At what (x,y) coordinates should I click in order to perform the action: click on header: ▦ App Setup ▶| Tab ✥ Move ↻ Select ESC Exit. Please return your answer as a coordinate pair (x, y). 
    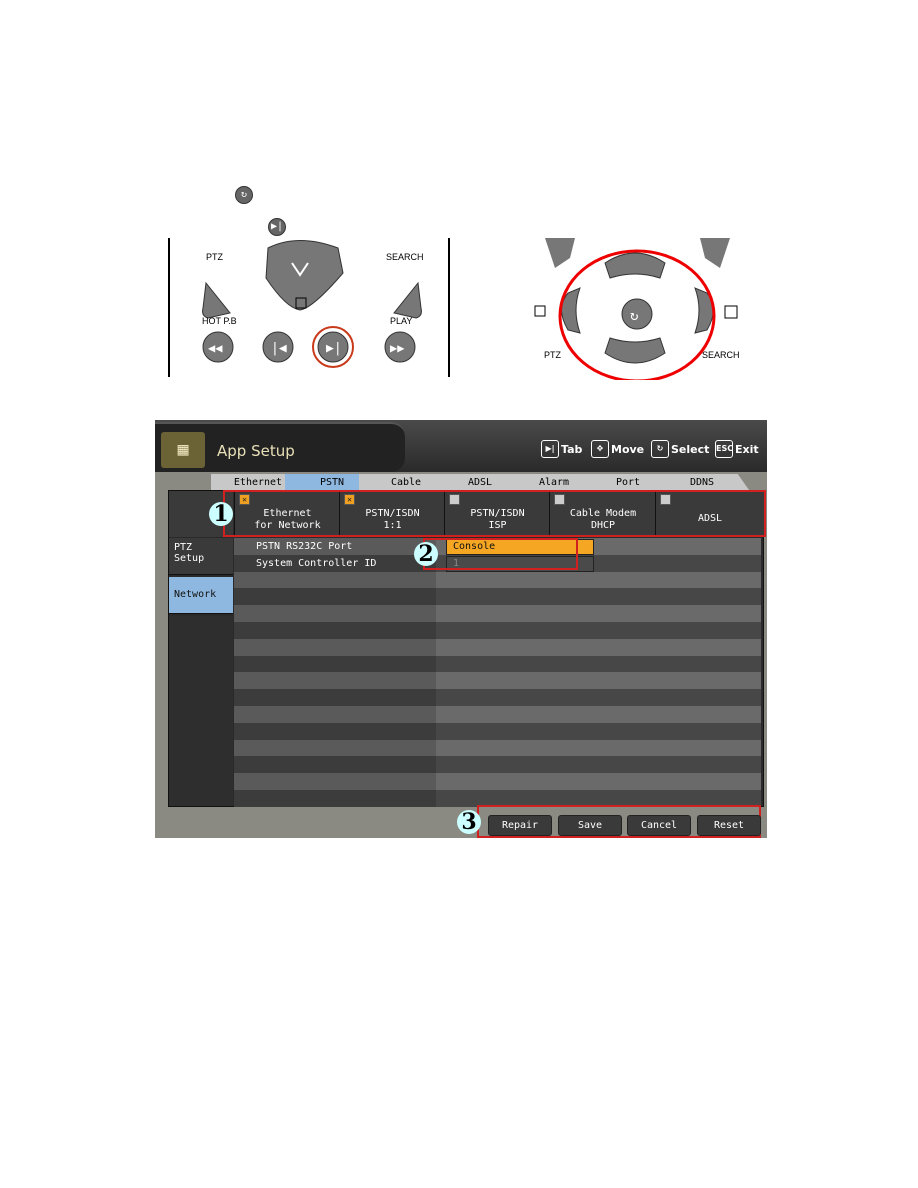
    Looking at the image, I should click on (461, 446).